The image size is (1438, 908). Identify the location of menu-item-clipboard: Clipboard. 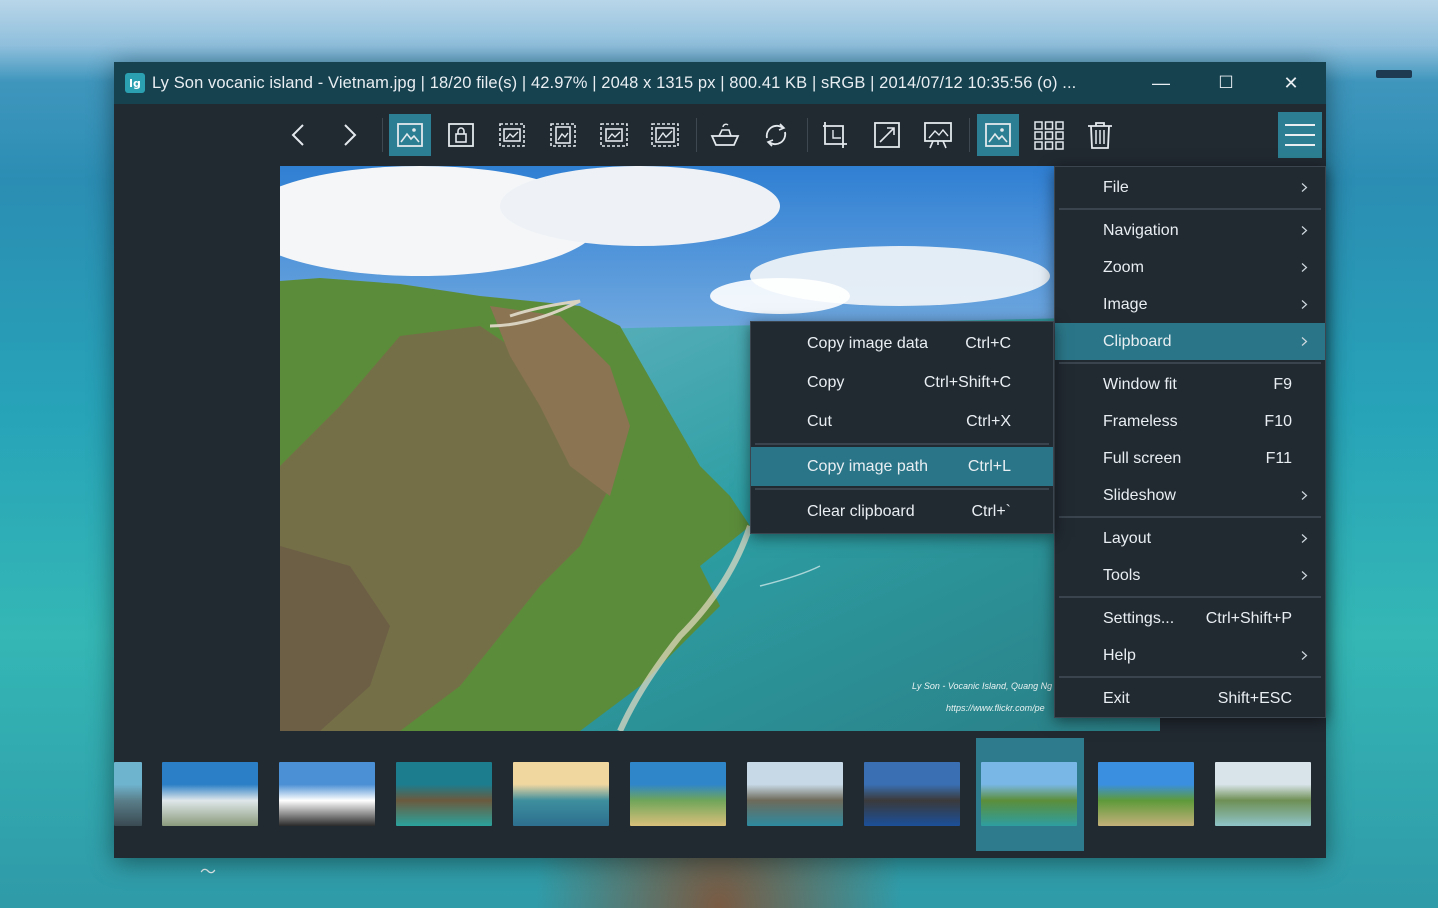
(1190, 341).